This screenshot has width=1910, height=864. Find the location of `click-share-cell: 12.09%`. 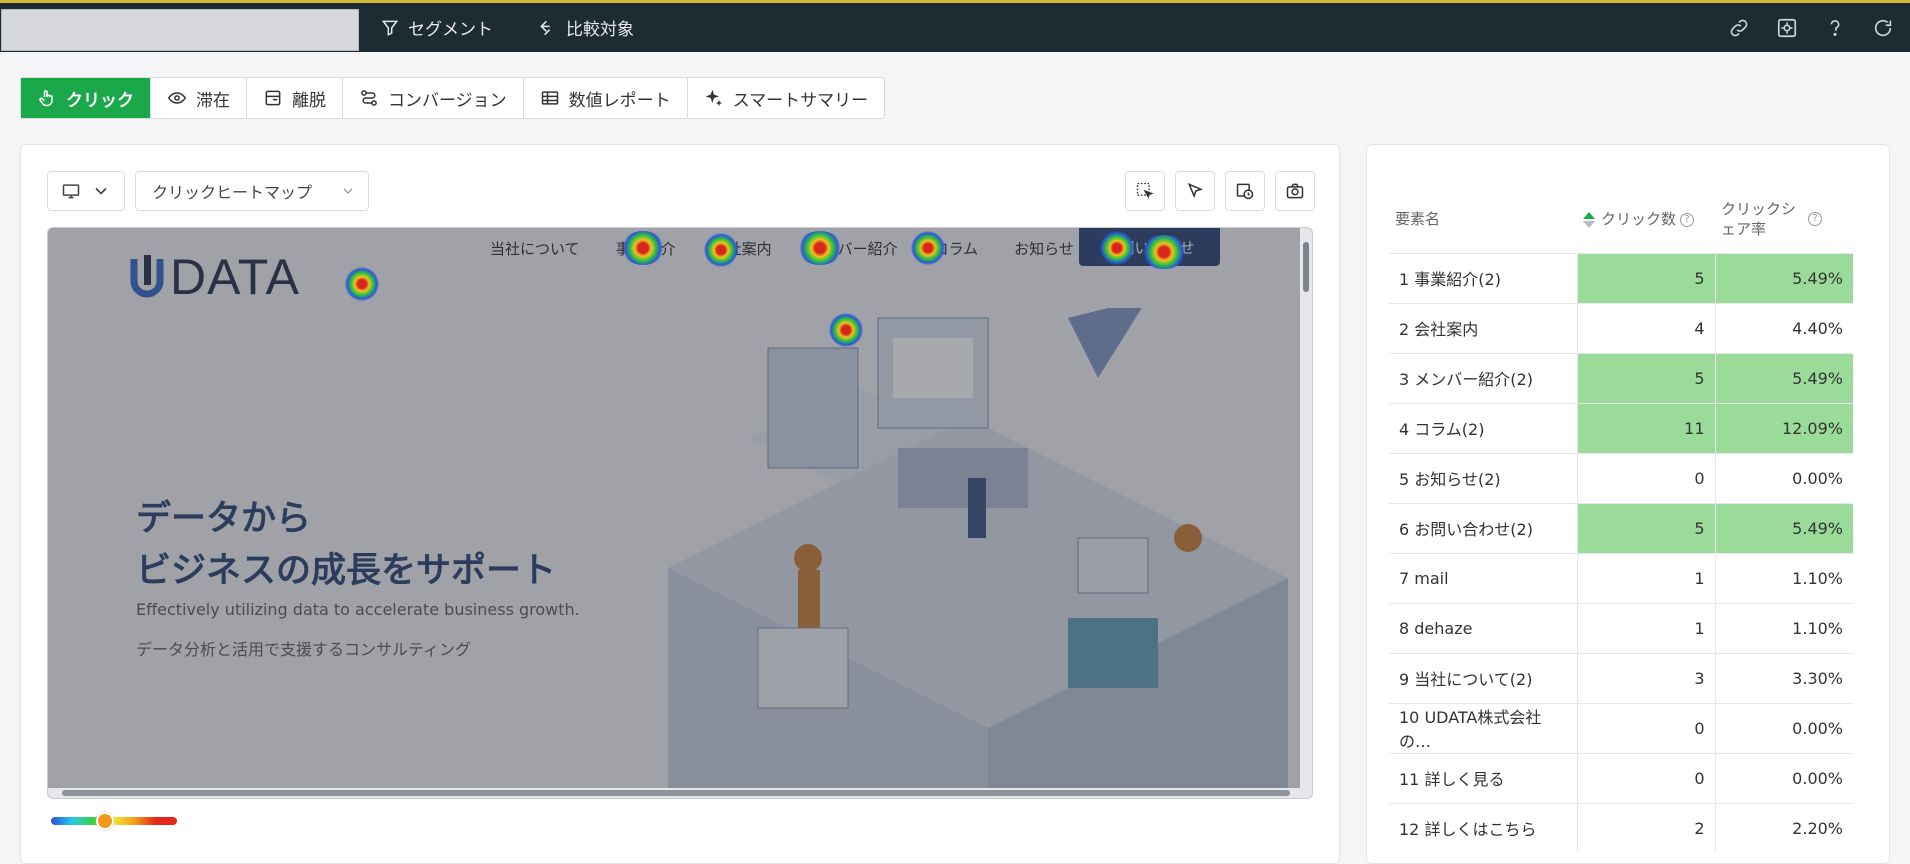

click-share-cell: 12.09% is located at coordinates (1783, 427).